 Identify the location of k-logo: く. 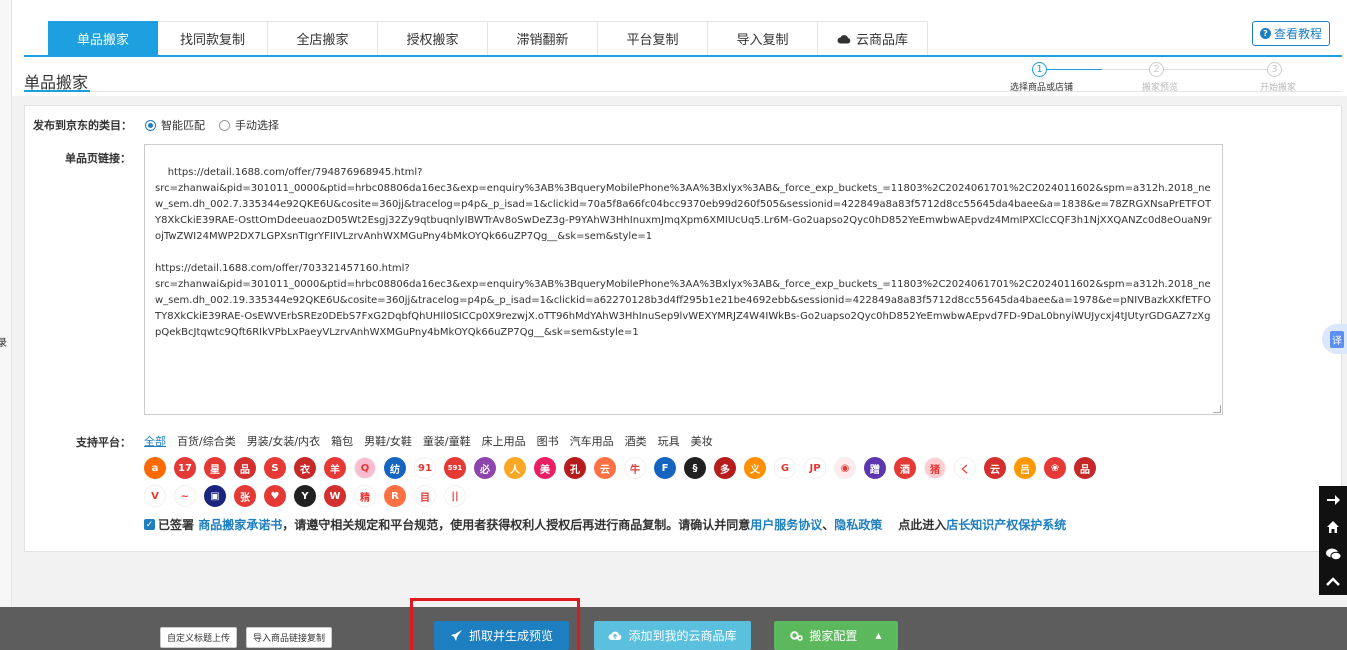
(965, 468).